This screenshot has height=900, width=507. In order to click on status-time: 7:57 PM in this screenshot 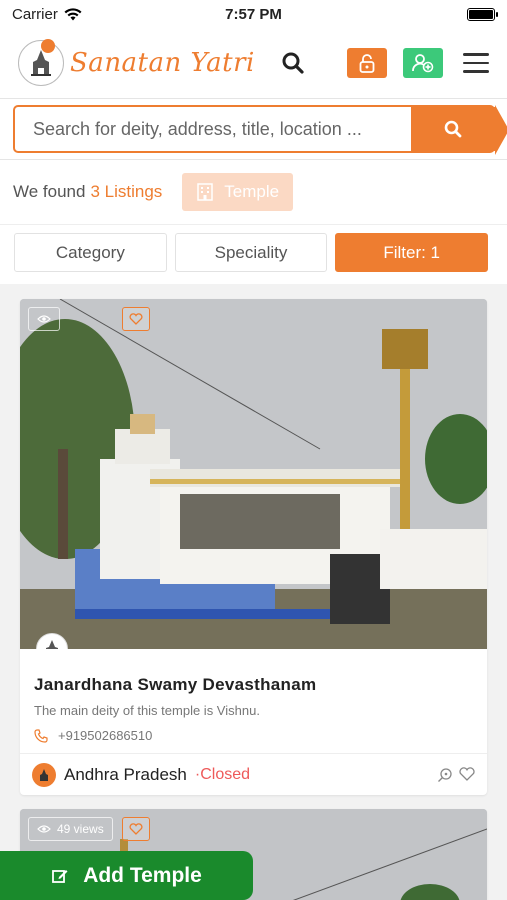, I will do `click(253, 14)`.